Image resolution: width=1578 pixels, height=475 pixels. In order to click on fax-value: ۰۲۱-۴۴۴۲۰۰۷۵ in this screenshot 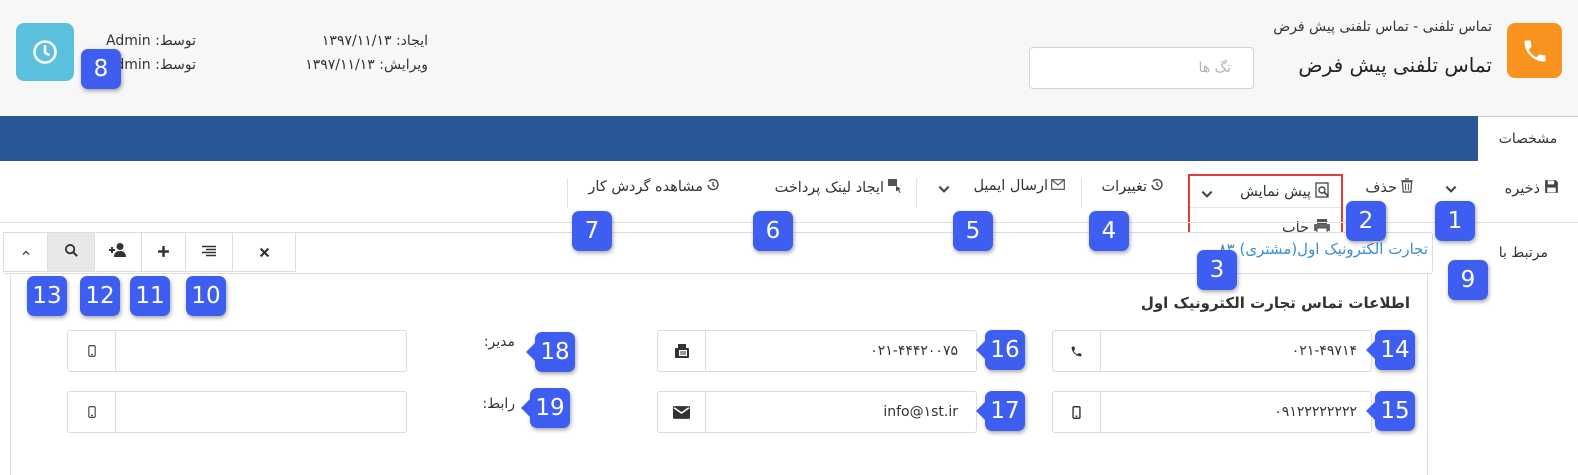, I will do `click(914, 351)`.